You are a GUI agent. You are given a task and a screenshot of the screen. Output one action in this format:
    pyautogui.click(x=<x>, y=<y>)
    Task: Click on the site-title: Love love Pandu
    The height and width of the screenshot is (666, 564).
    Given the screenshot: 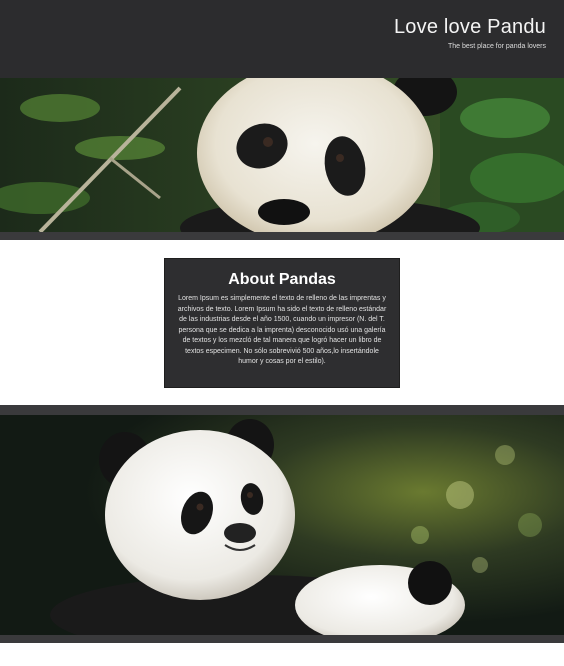 What is the action you would take?
    pyautogui.click(x=470, y=27)
    